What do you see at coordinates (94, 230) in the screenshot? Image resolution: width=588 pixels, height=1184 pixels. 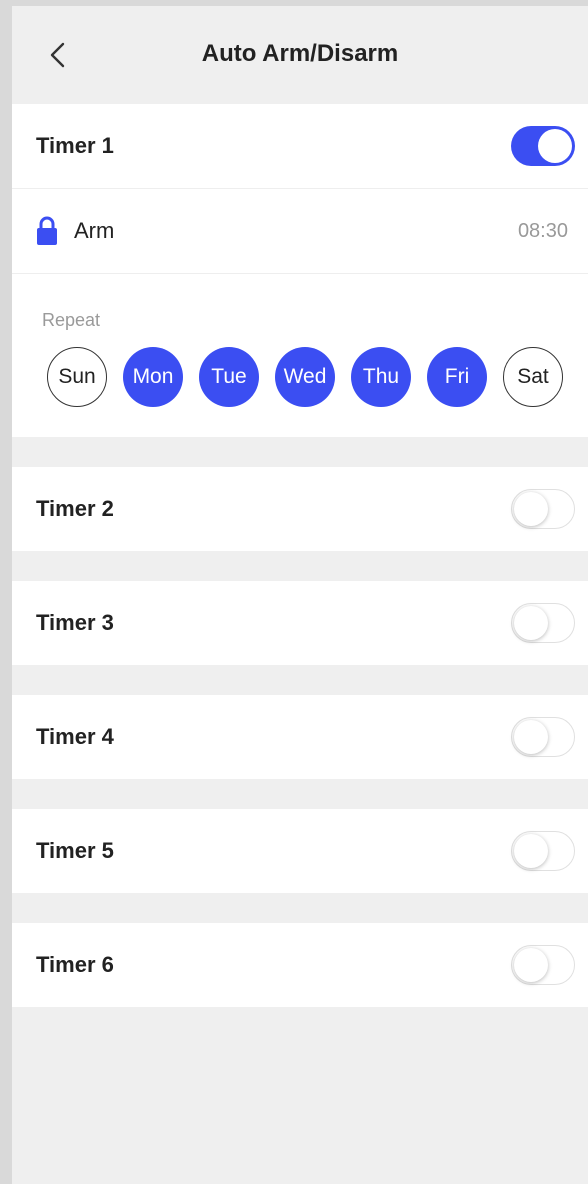 I see `arm-mode-label: Arm` at bounding box center [94, 230].